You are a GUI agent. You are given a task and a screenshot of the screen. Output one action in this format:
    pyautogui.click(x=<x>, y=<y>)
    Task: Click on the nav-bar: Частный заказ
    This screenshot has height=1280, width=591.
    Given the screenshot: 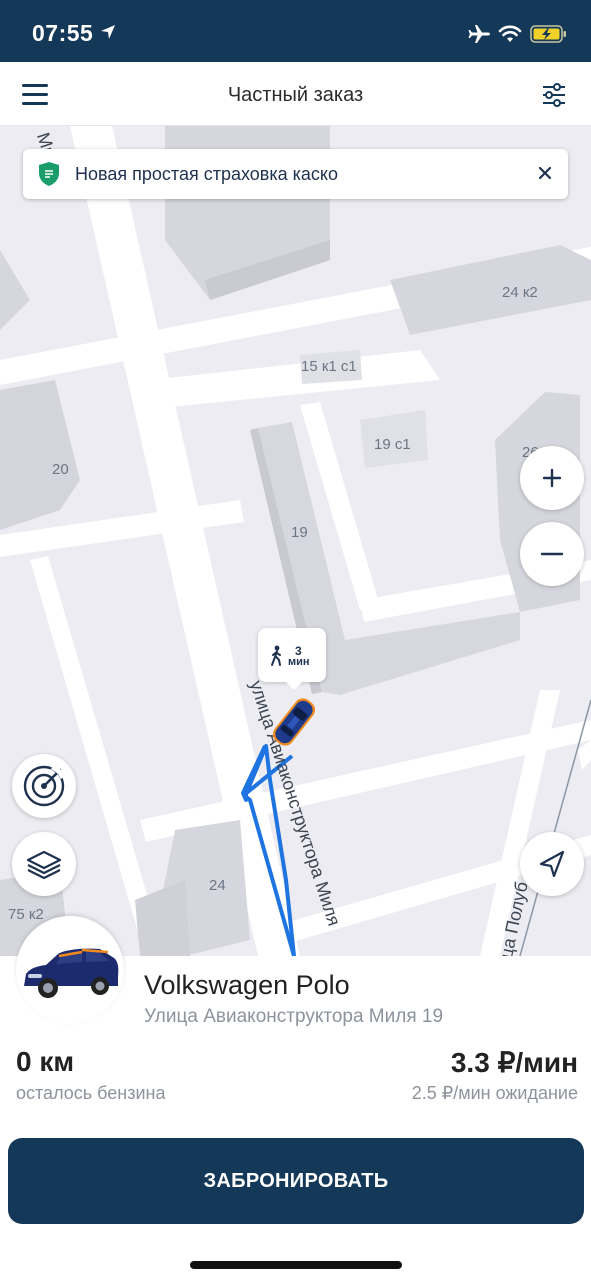 What is the action you would take?
    pyautogui.click(x=295, y=94)
    